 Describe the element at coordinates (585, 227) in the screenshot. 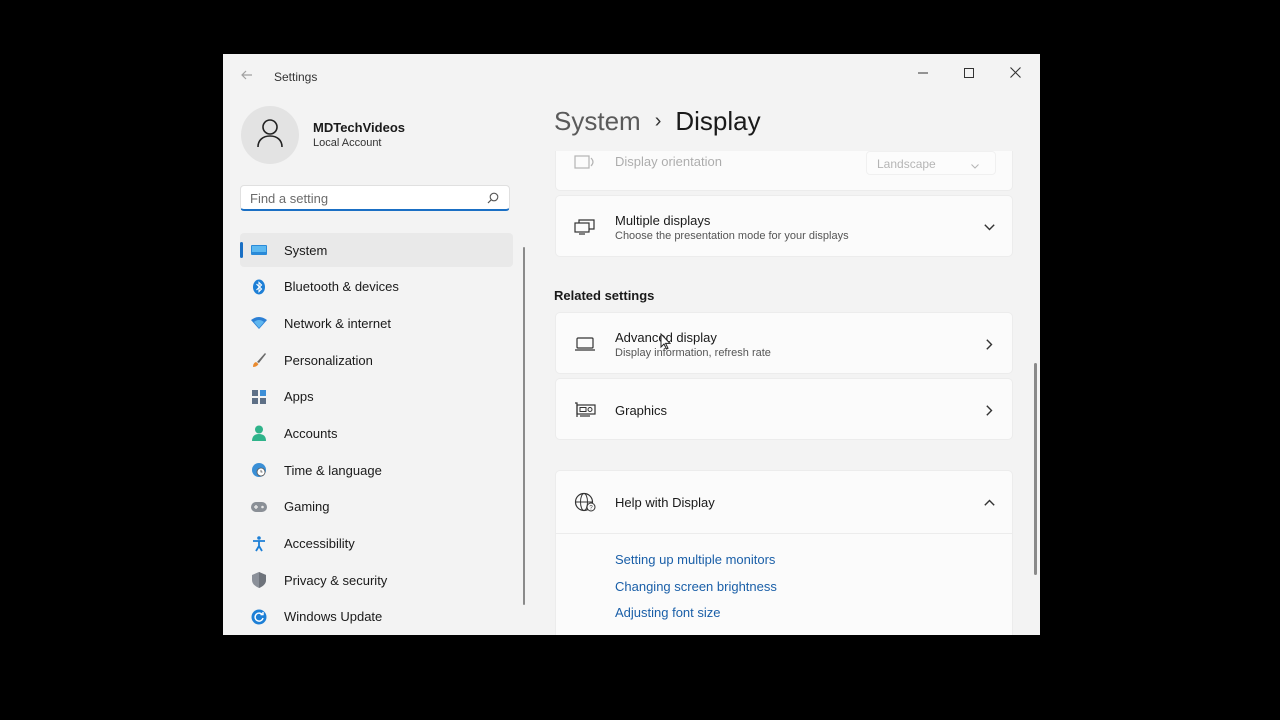

I see `multiple-displays-icon` at that location.